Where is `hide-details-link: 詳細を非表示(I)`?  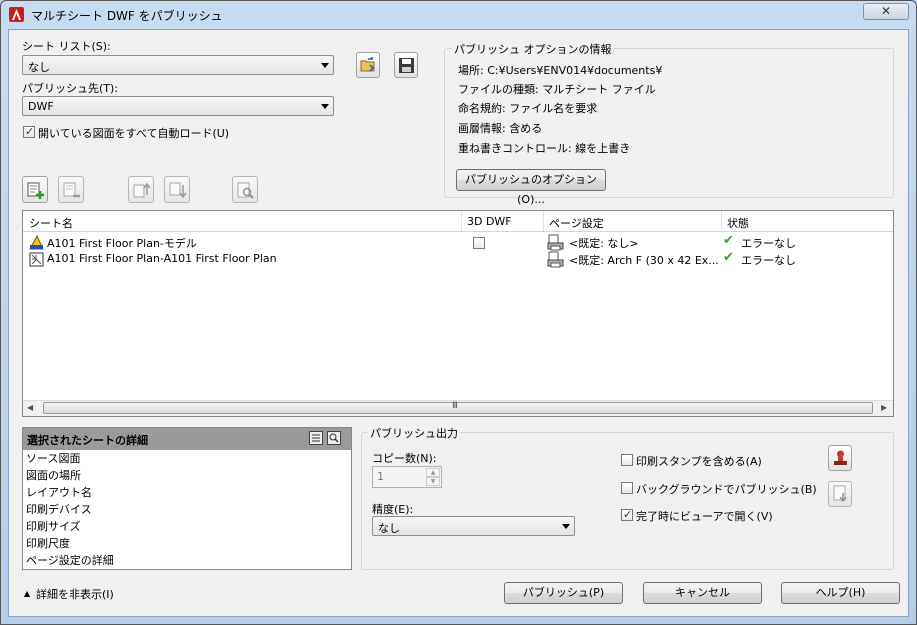 hide-details-link: 詳細を非表示(I) is located at coordinates (75, 594).